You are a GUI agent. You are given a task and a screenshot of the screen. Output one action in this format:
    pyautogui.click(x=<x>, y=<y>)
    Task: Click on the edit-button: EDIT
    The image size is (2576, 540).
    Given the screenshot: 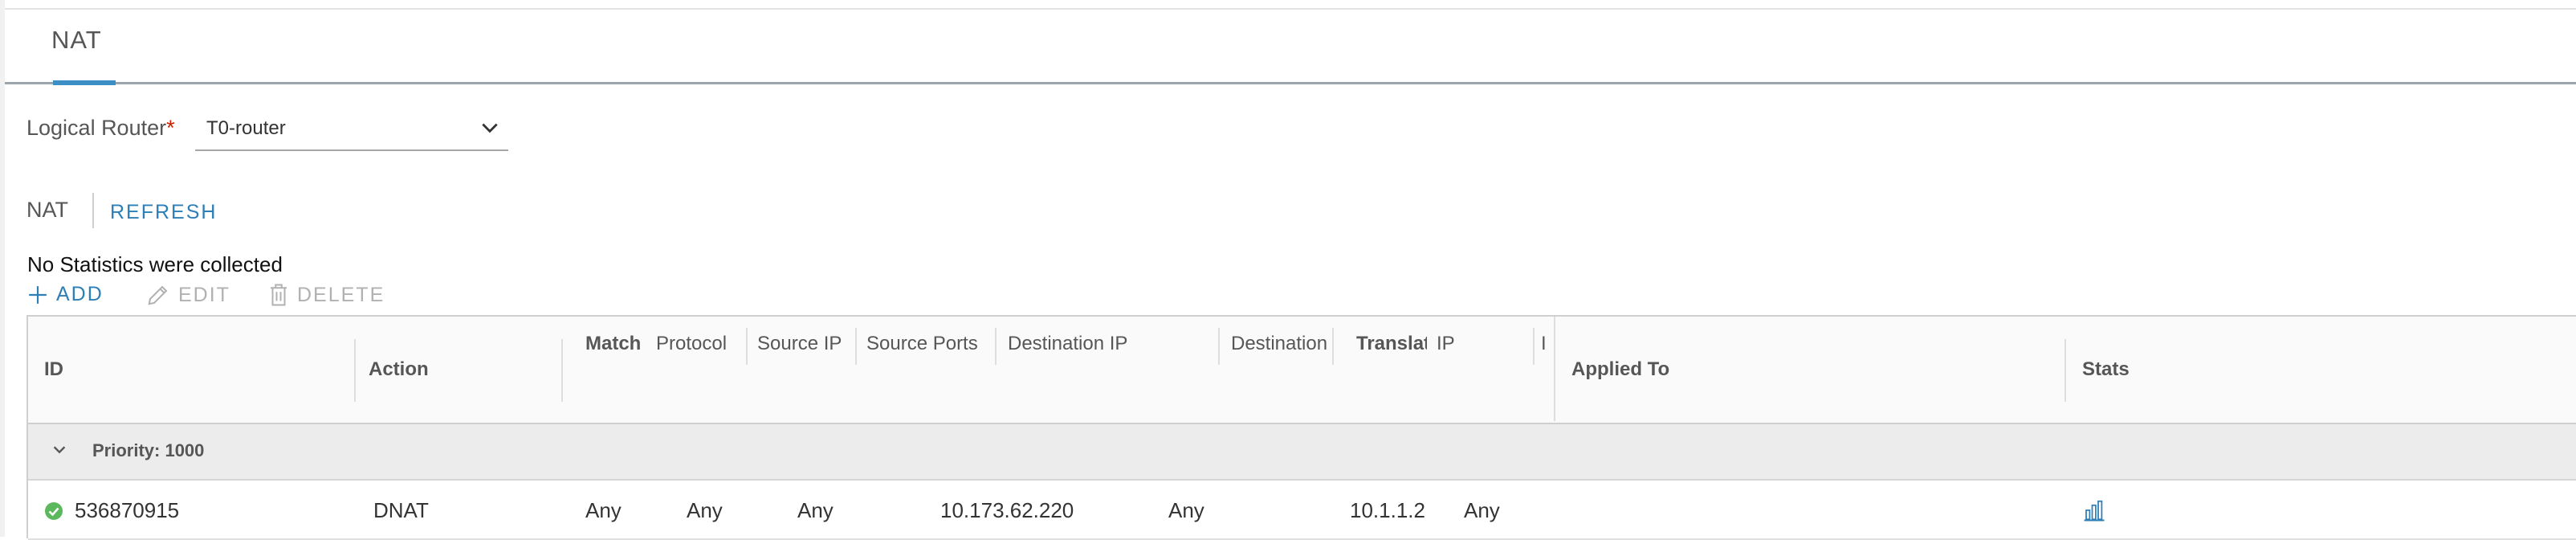 What is the action you would take?
    pyautogui.click(x=188, y=295)
    